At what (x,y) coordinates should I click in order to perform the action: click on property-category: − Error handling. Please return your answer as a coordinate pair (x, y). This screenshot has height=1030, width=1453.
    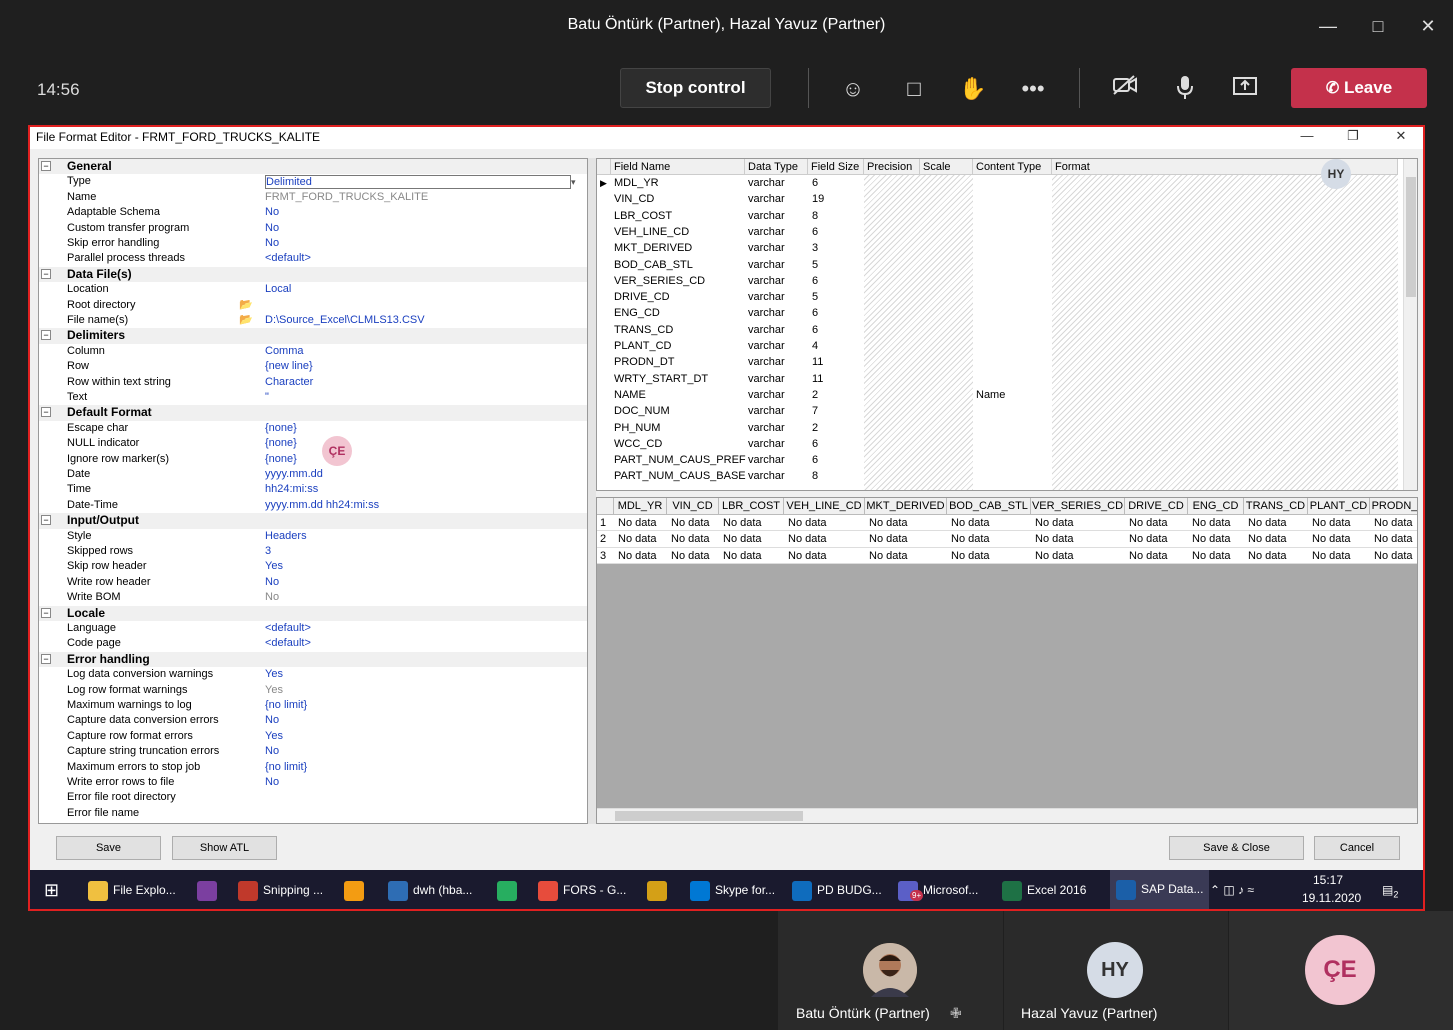
    Looking at the image, I should click on (313, 659).